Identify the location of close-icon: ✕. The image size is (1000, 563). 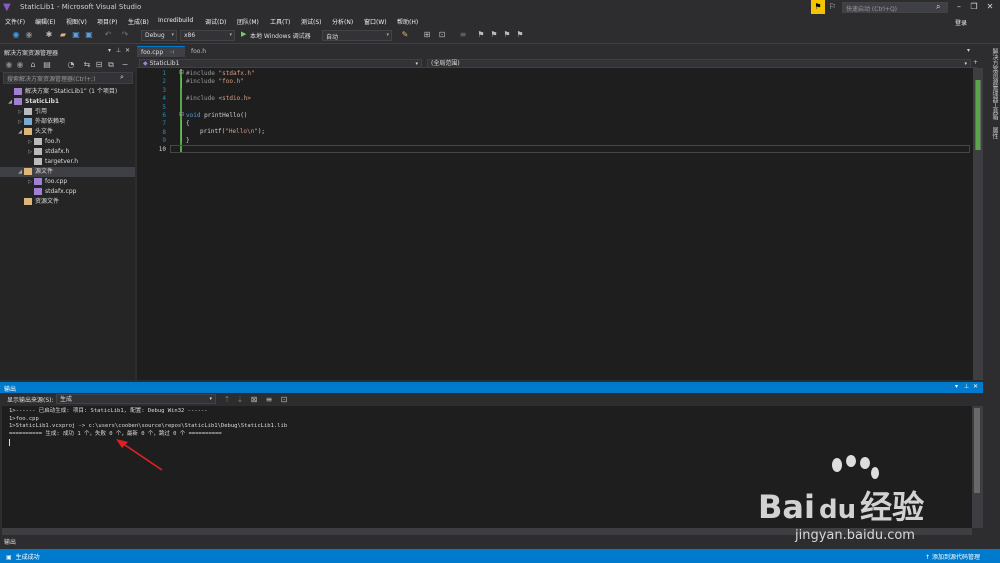
(990, 7).